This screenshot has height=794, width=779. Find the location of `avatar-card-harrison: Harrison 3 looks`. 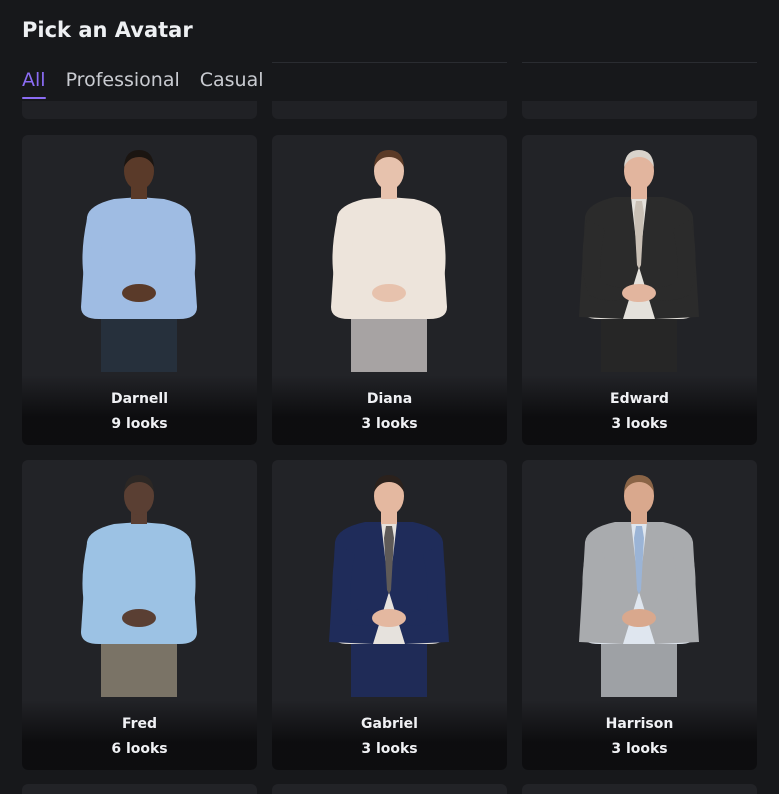

avatar-card-harrison: Harrison 3 looks is located at coordinates (639, 615).